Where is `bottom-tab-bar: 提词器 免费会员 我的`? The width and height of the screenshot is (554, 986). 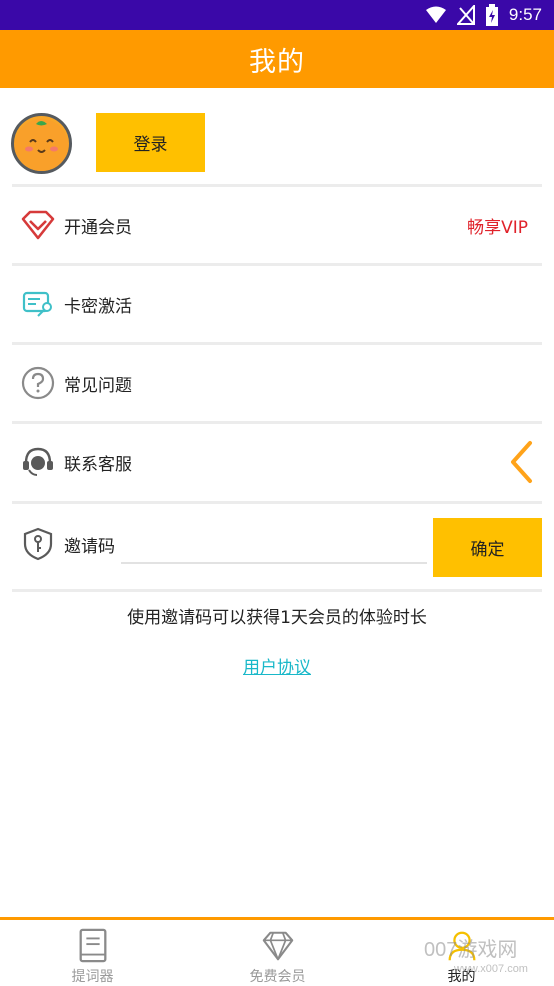 bottom-tab-bar: 提词器 免费会员 我的 is located at coordinates (277, 951).